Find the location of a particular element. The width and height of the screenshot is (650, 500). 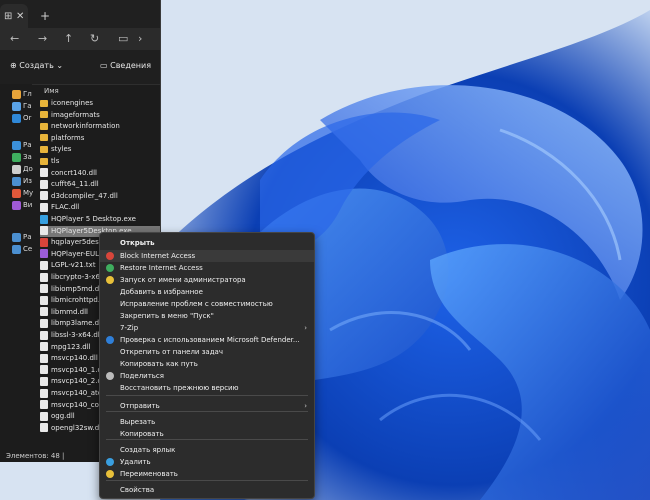

nav-item: Рa is located at coordinates (24, 237).